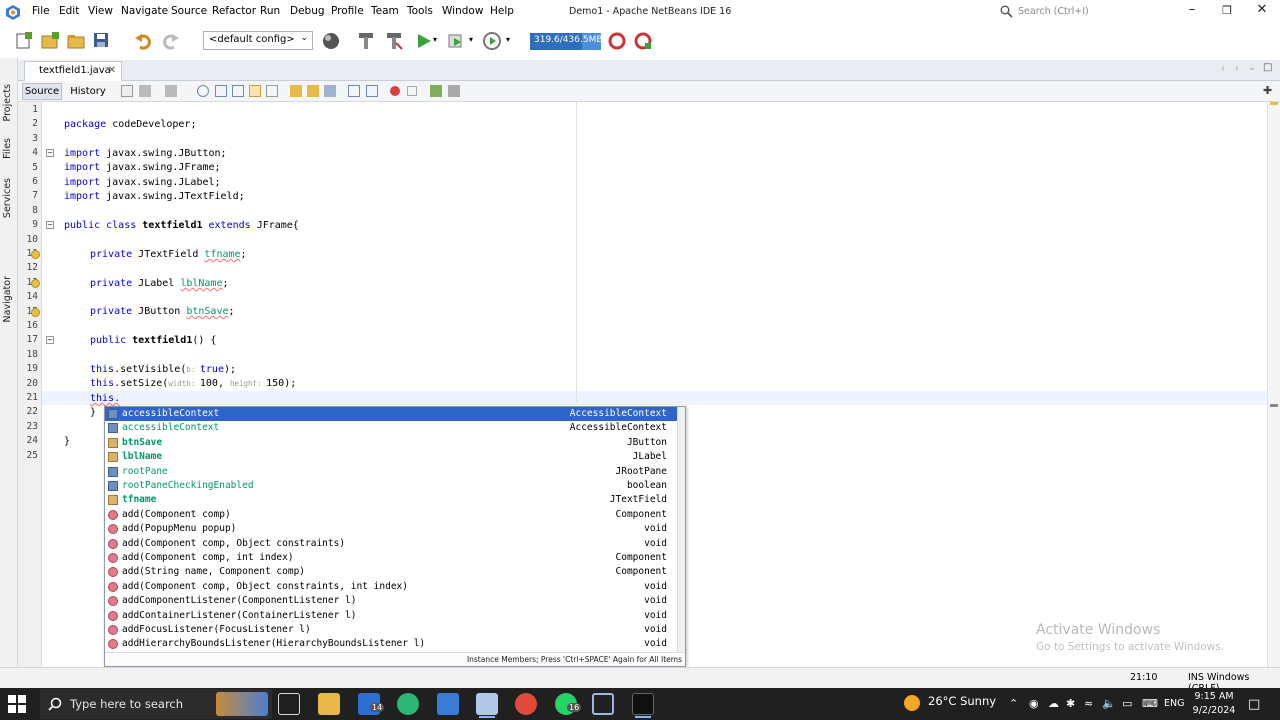 Image resolution: width=1280 pixels, height=720 pixels. What do you see at coordinates (487, 704) in the screenshot?
I see `netbeans-taskbar-icon` at bounding box center [487, 704].